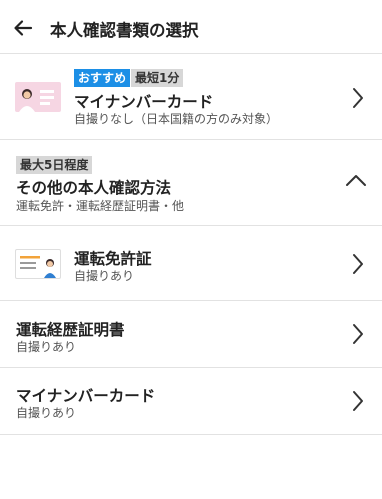 The width and height of the screenshot is (382, 499). What do you see at coordinates (38, 264) in the screenshot?
I see `drivers-license-icon` at bounding box center [38, 264].